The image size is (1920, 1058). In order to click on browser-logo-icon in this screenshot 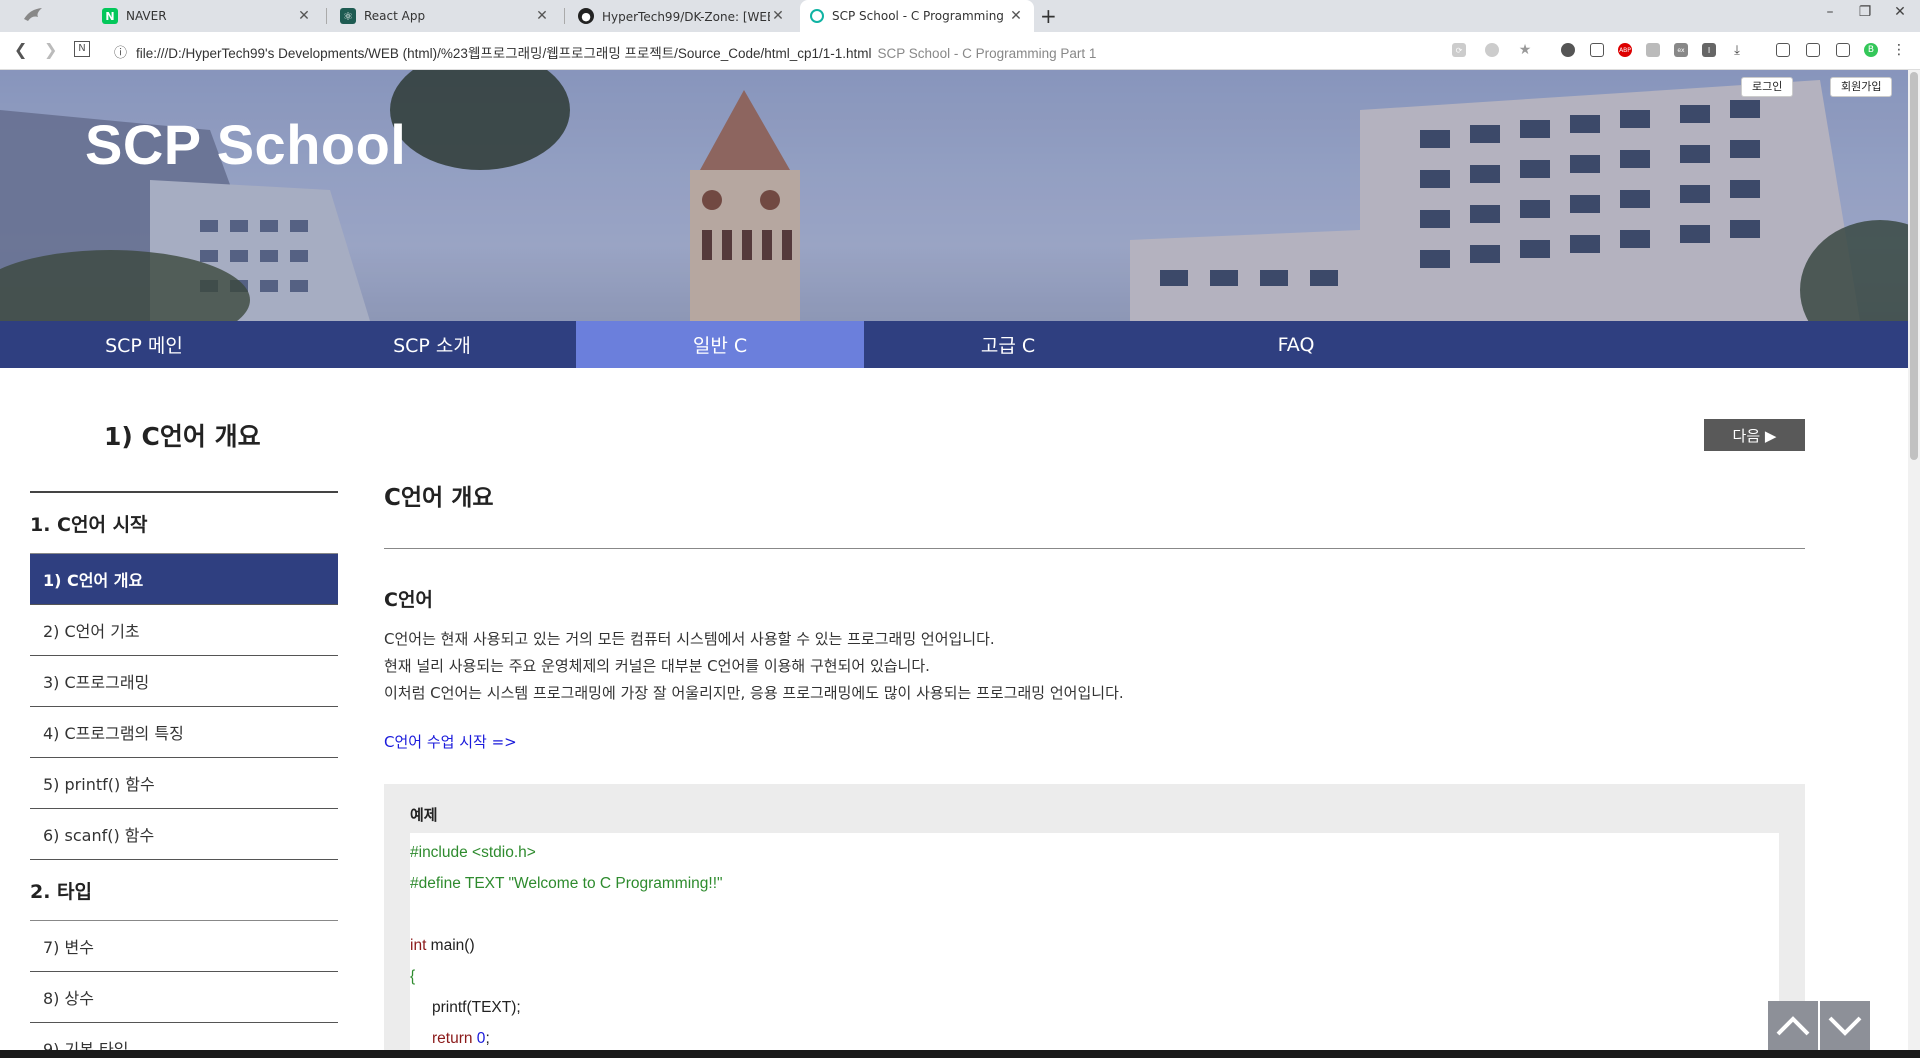, I will do `click(33, 14)`.